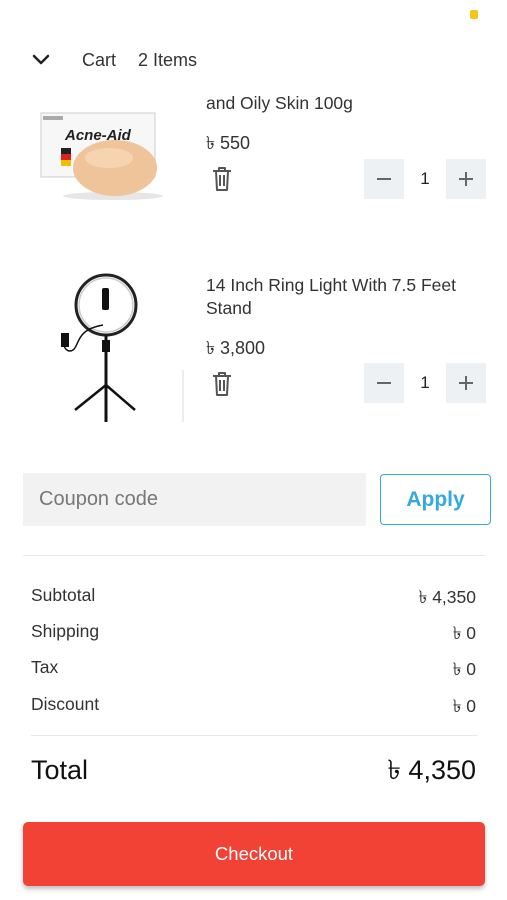 The image size is (507, 900). I want to click on product-price: ৳ 550, so click(228, 143).